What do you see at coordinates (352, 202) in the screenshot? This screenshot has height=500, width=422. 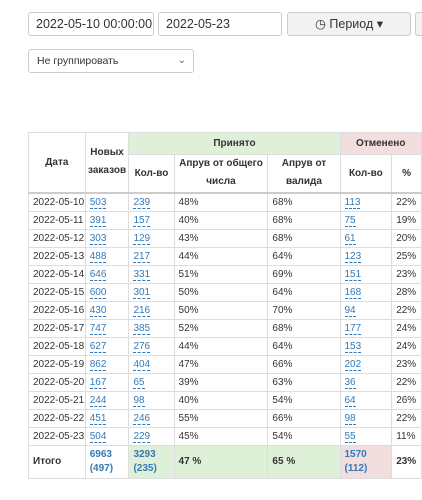 I see `row-canceled-count-link: 113` at bounding box center [352, 202].